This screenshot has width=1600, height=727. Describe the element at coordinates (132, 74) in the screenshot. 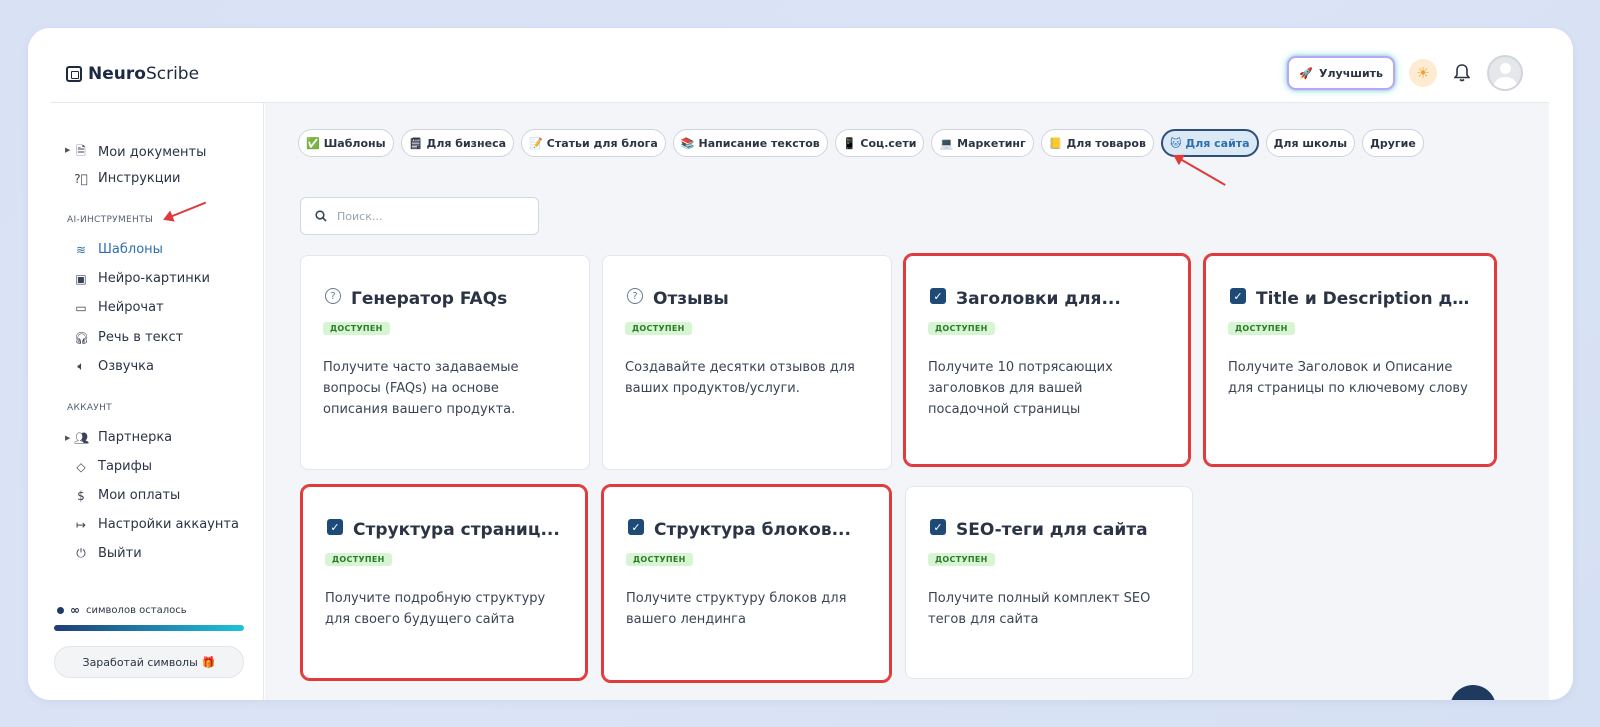

I see `app-logo: NeuroScribe` at that location.